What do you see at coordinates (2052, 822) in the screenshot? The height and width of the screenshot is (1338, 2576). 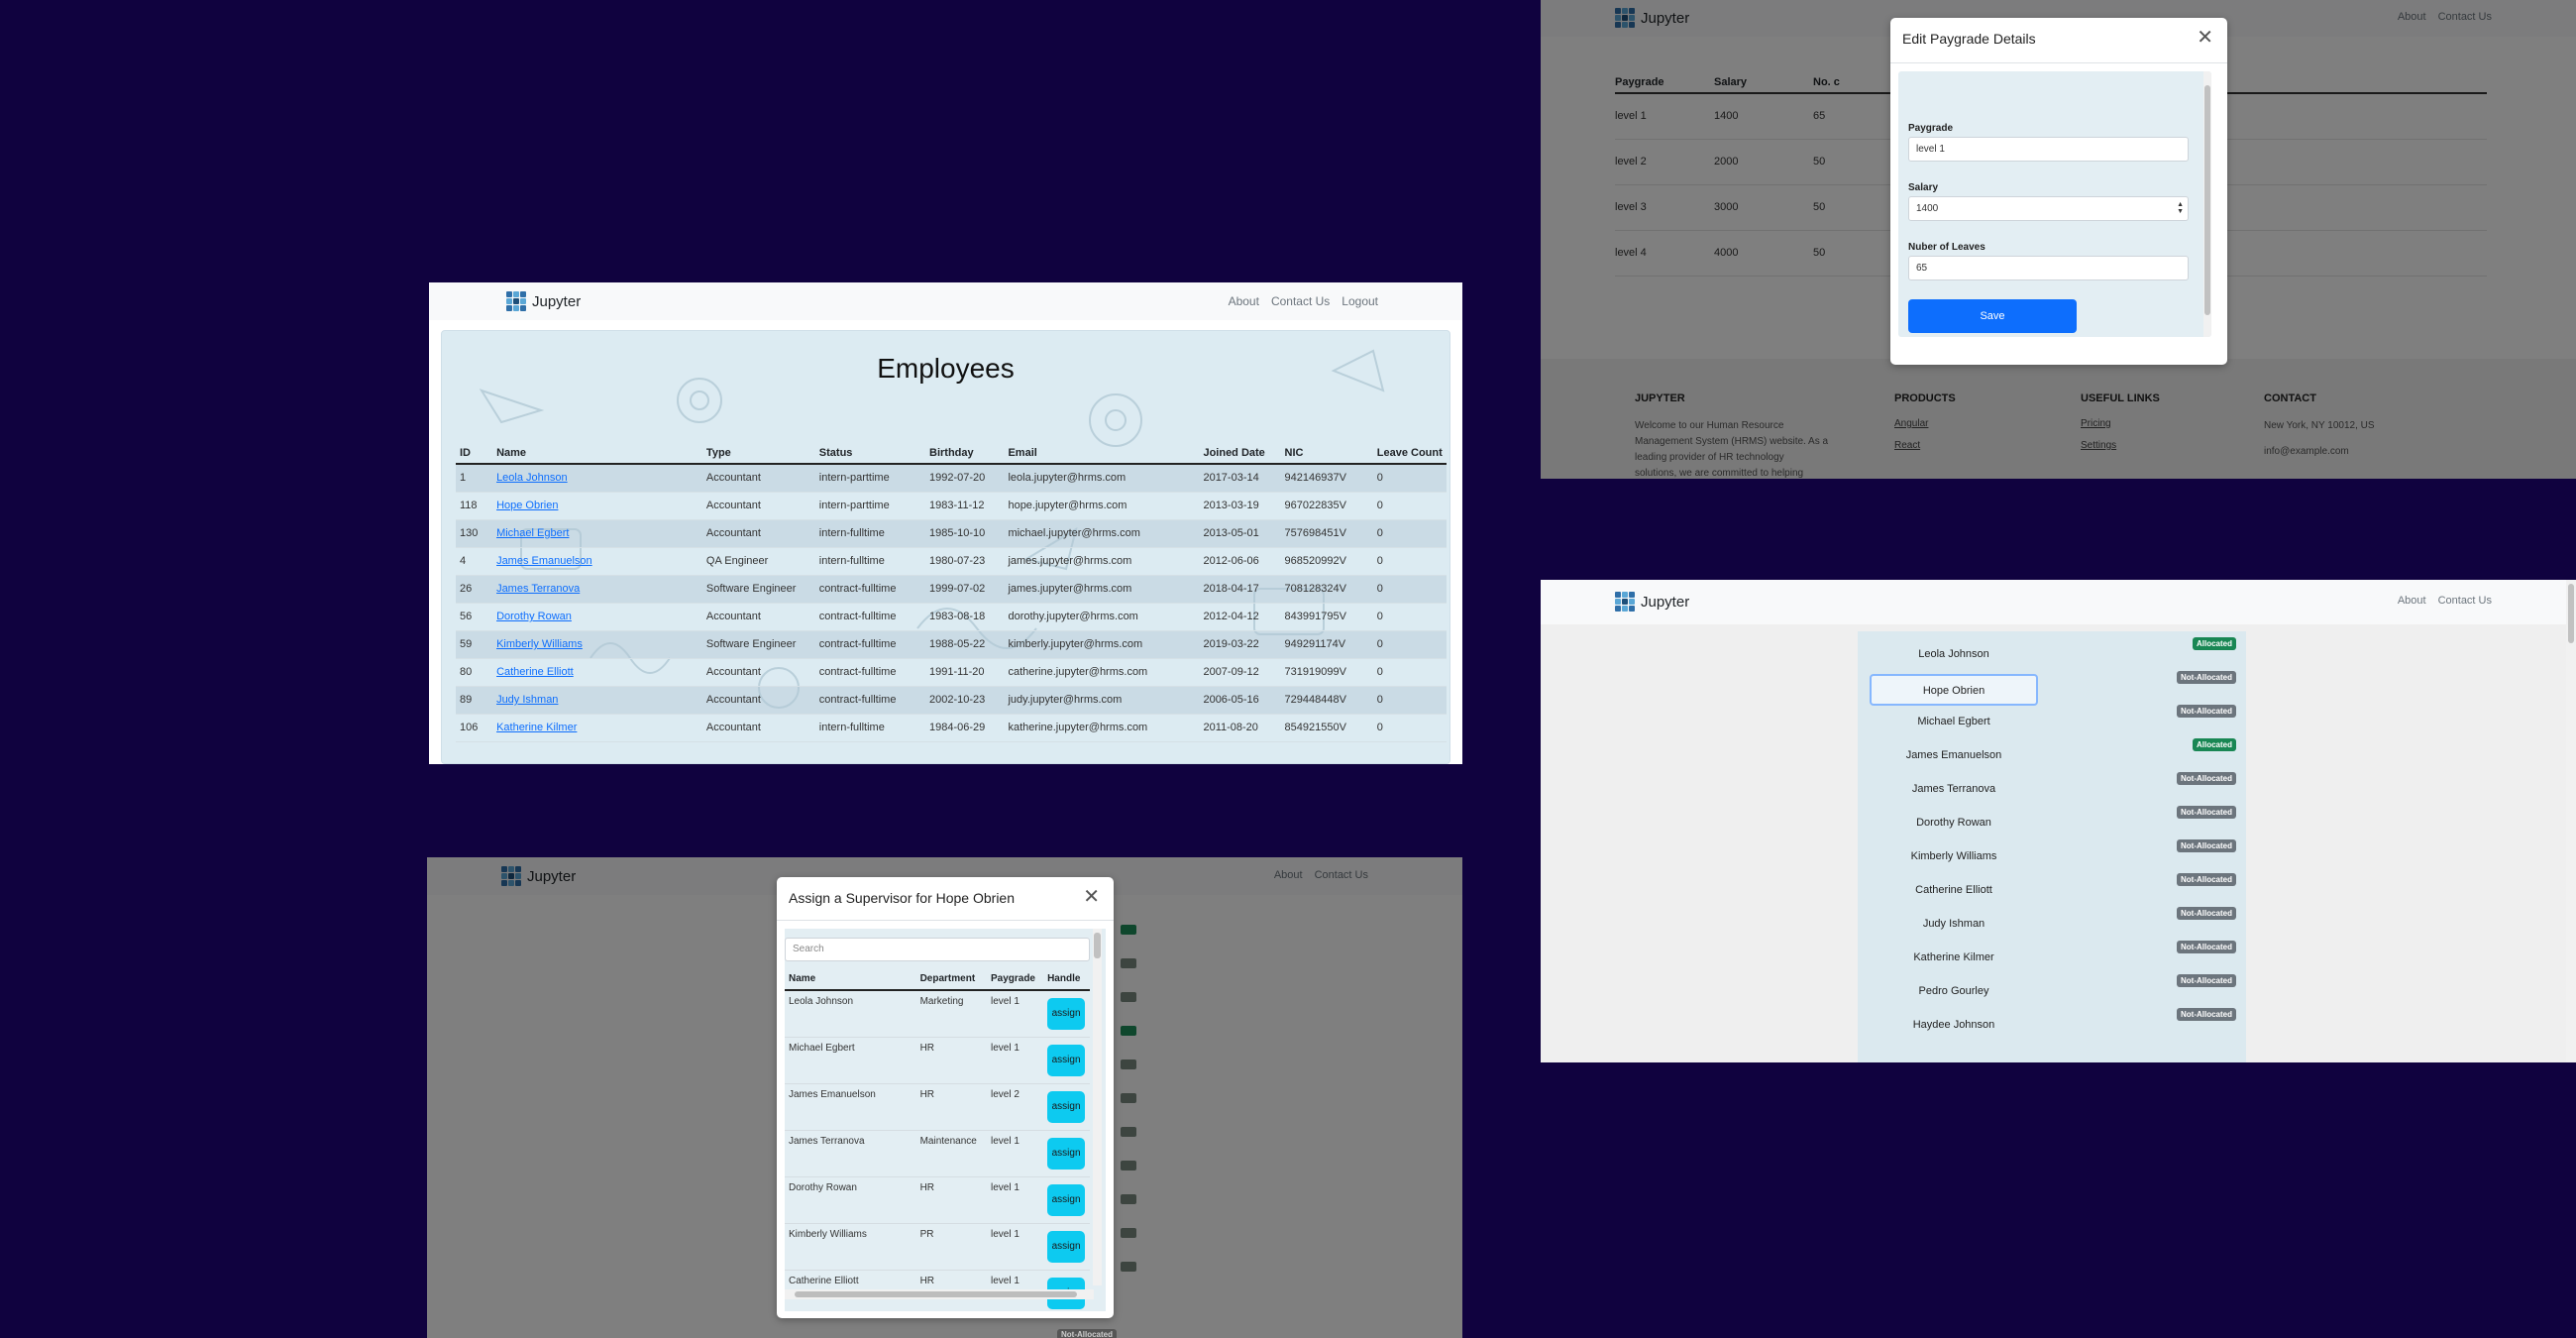 I see `list-item: Dorothy Rowan Not-Allocated` at bounding box center [2052, 822].